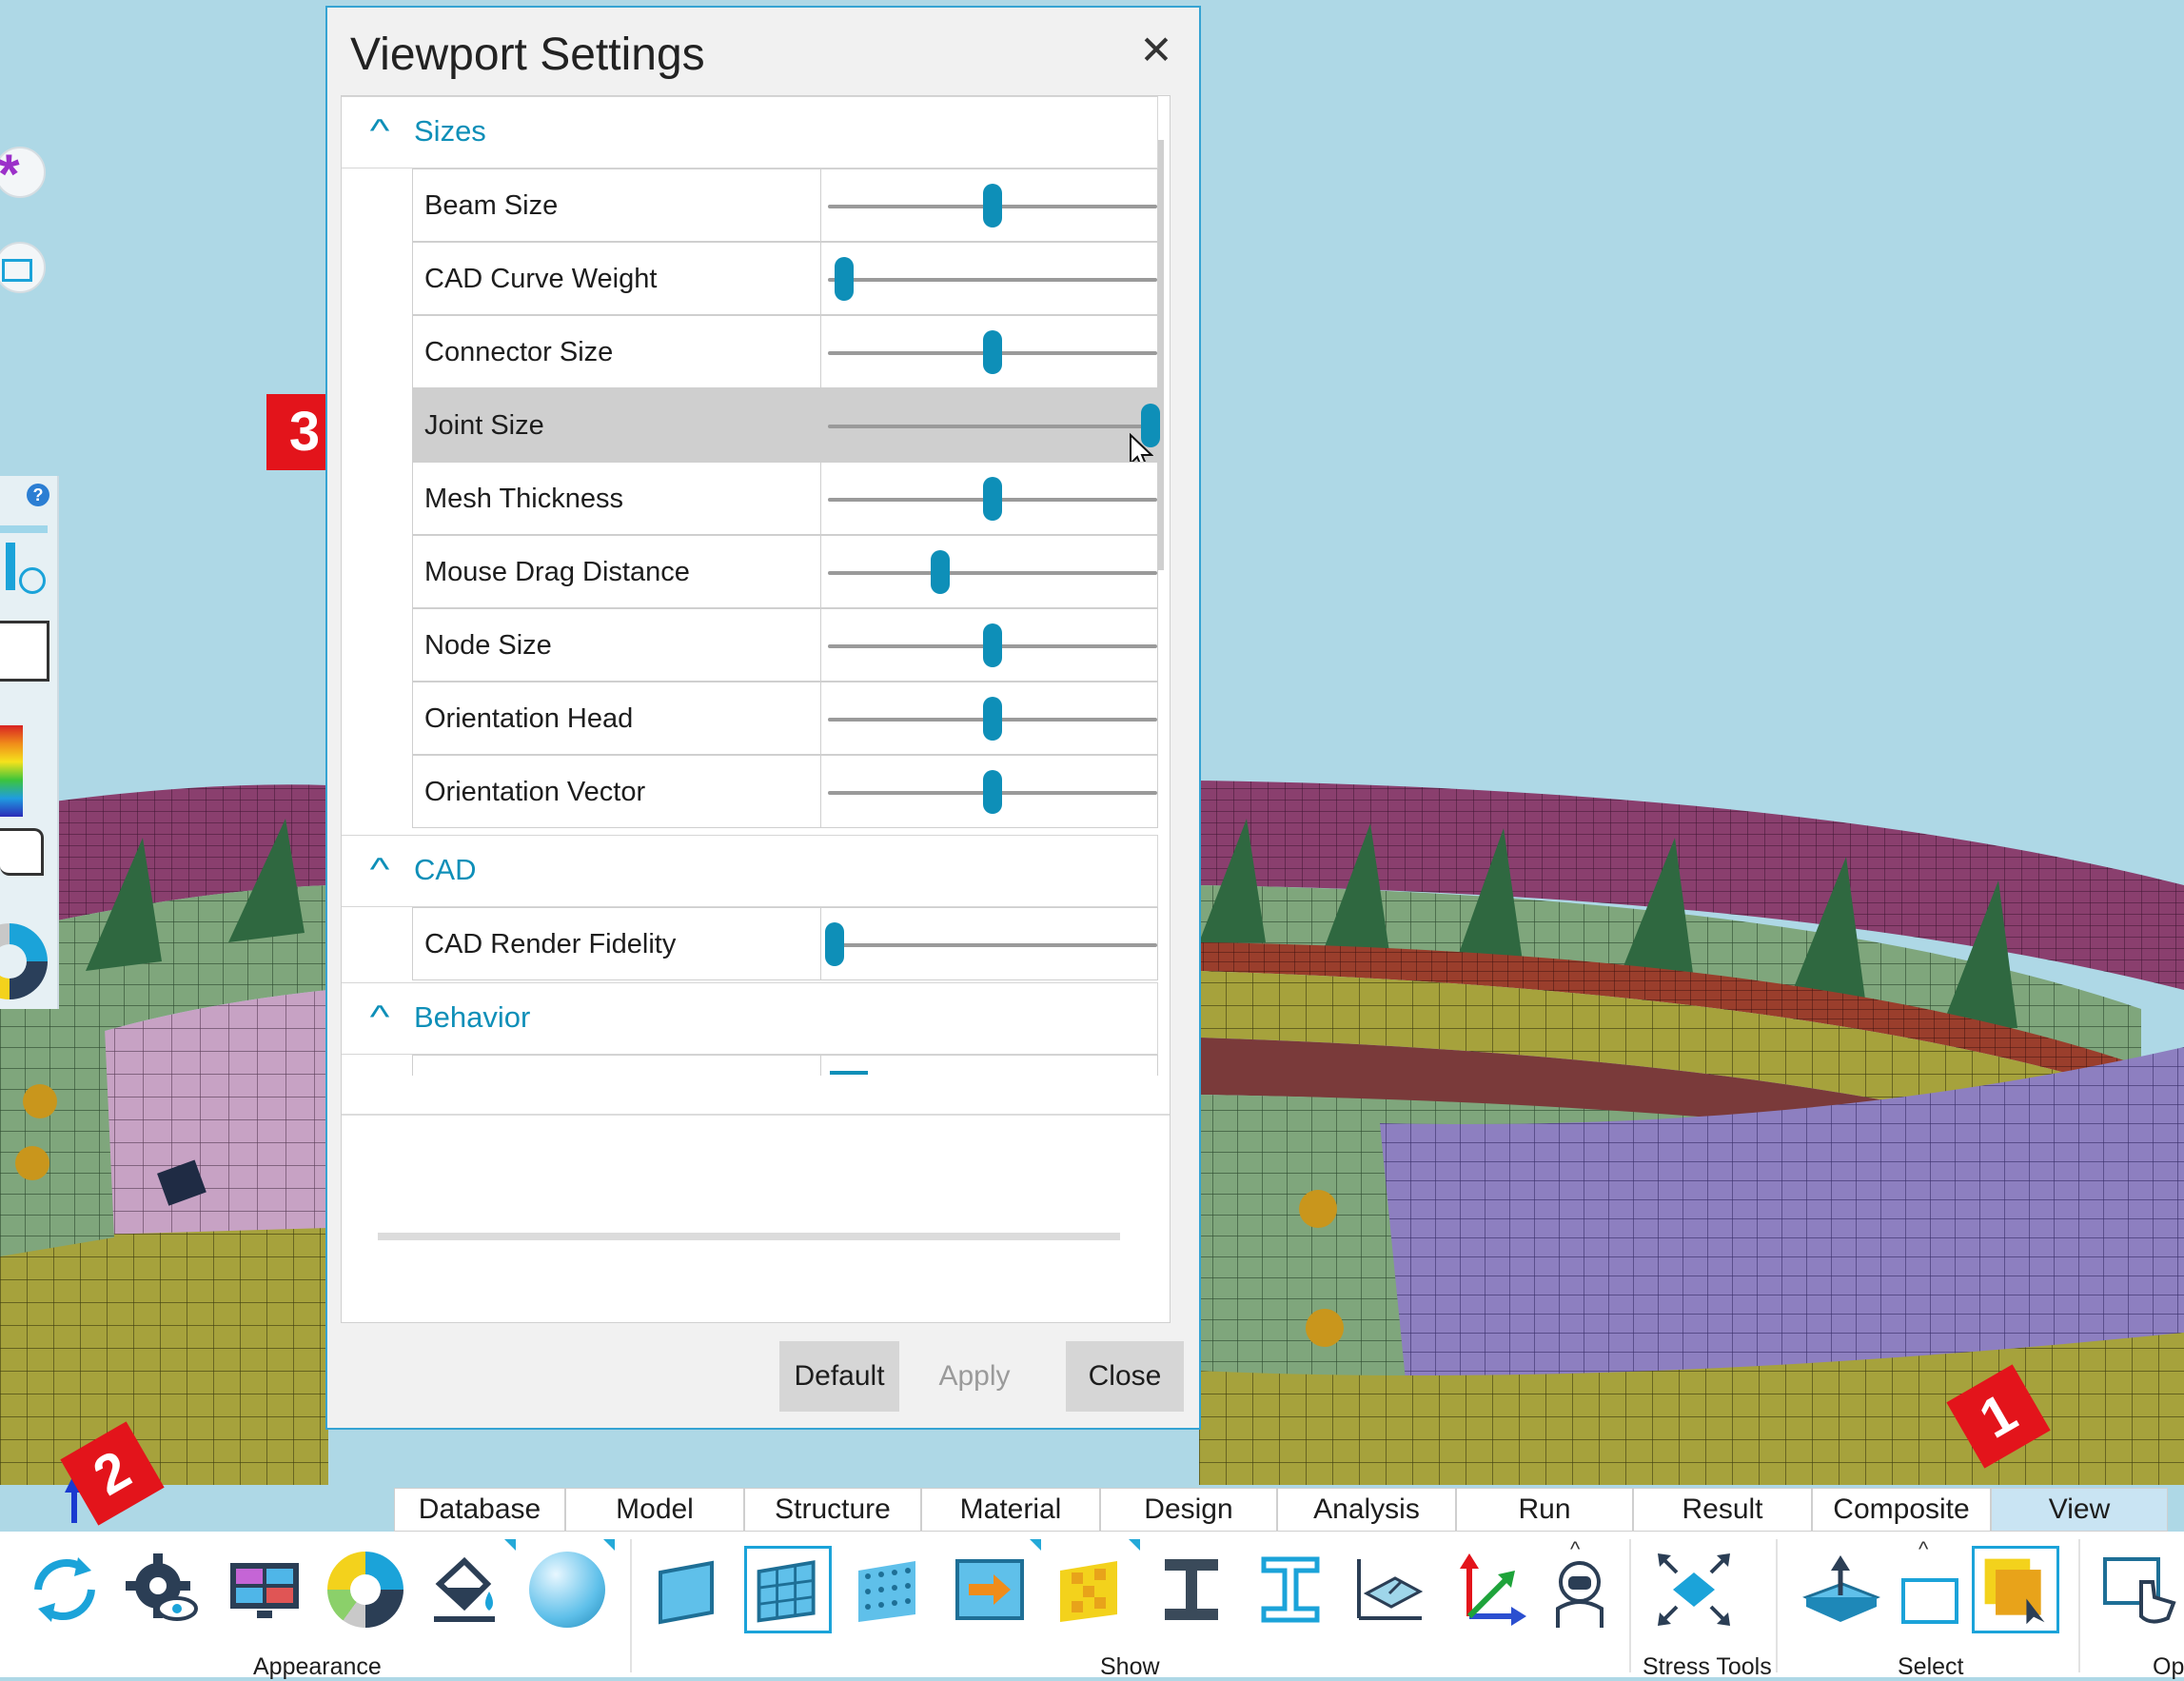 The height and width of the screenshot is (1681, 2184). What do you see at coordinates (785, 205) in the screenshot?
I see `setting-row-beam-size: Beam Size` at bounding box center [785, 205].